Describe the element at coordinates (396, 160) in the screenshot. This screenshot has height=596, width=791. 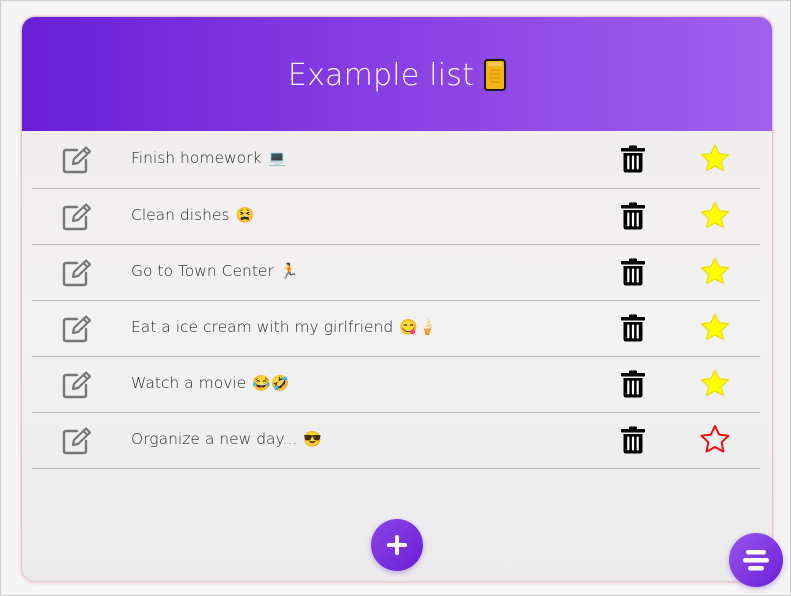
I see `list-item: Finish homework 💻` at that location.